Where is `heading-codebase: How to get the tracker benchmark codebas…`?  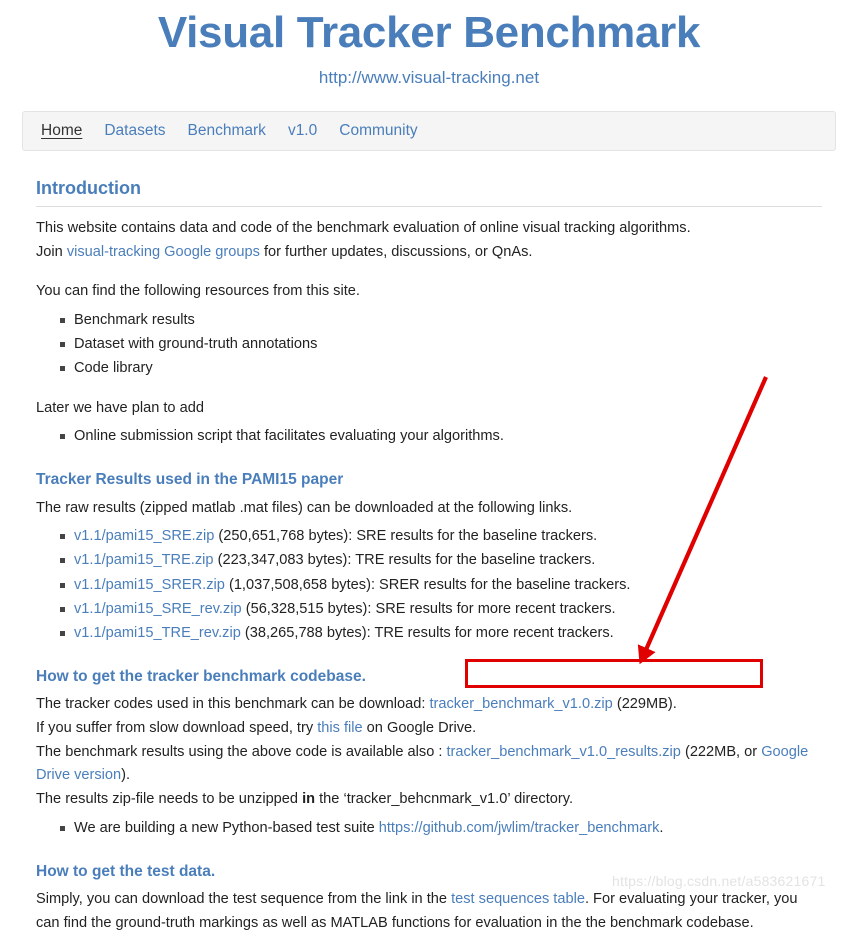 heading-codebase: How to get the tracker benchmark codebas… is located at coordinates (201, 677).